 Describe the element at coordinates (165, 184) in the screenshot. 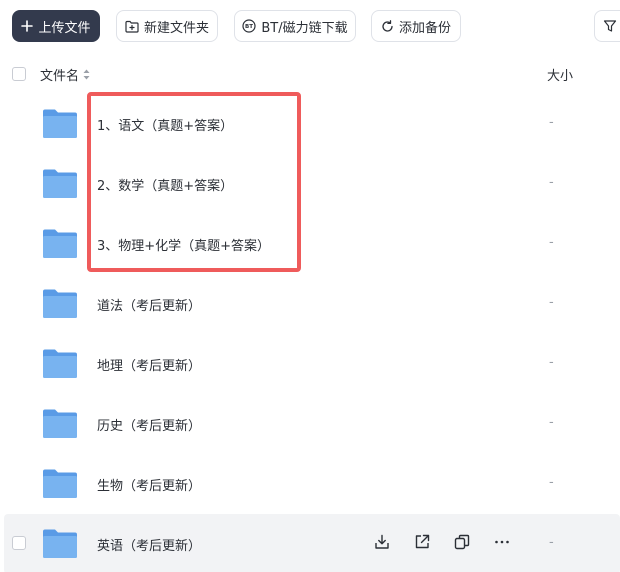

I see `file-name: 2、数学（真题+答案）` at that location.